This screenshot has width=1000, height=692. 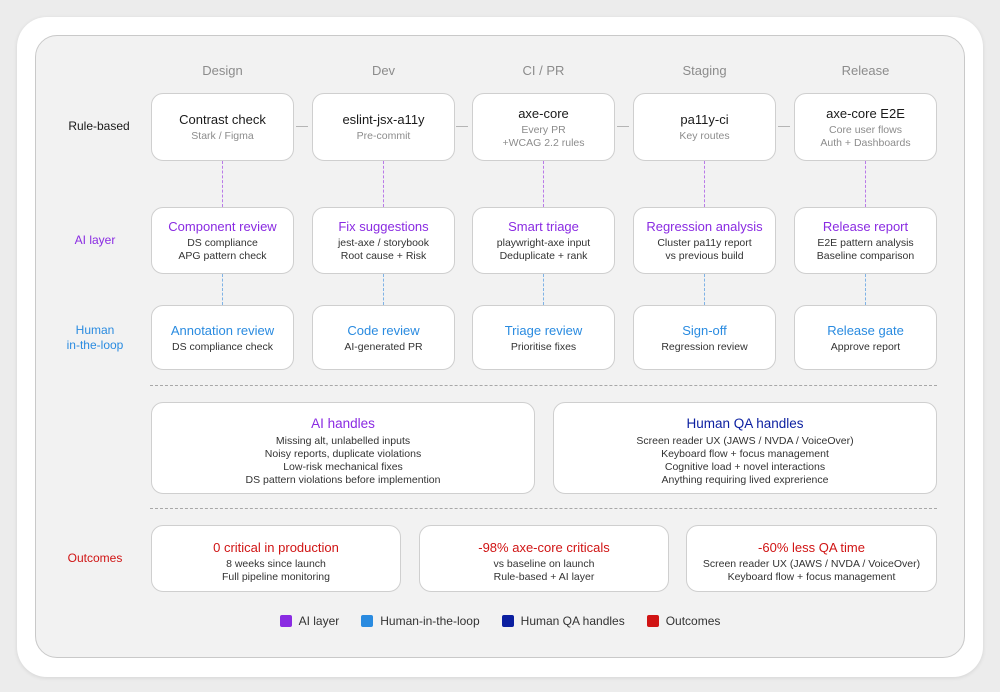 What do you see at coordinates (222, 226) in the screenshot?
I see `box-title: Component review` at bounding box center [222, 226].